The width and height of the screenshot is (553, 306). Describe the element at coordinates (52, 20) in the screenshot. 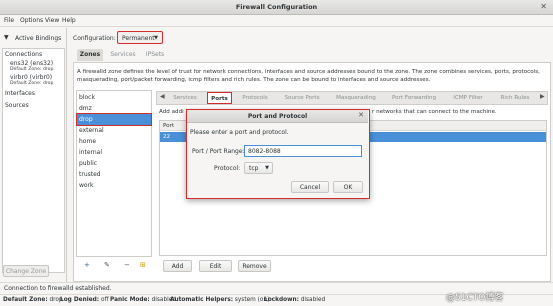

I see `menu-view: View` at that location.